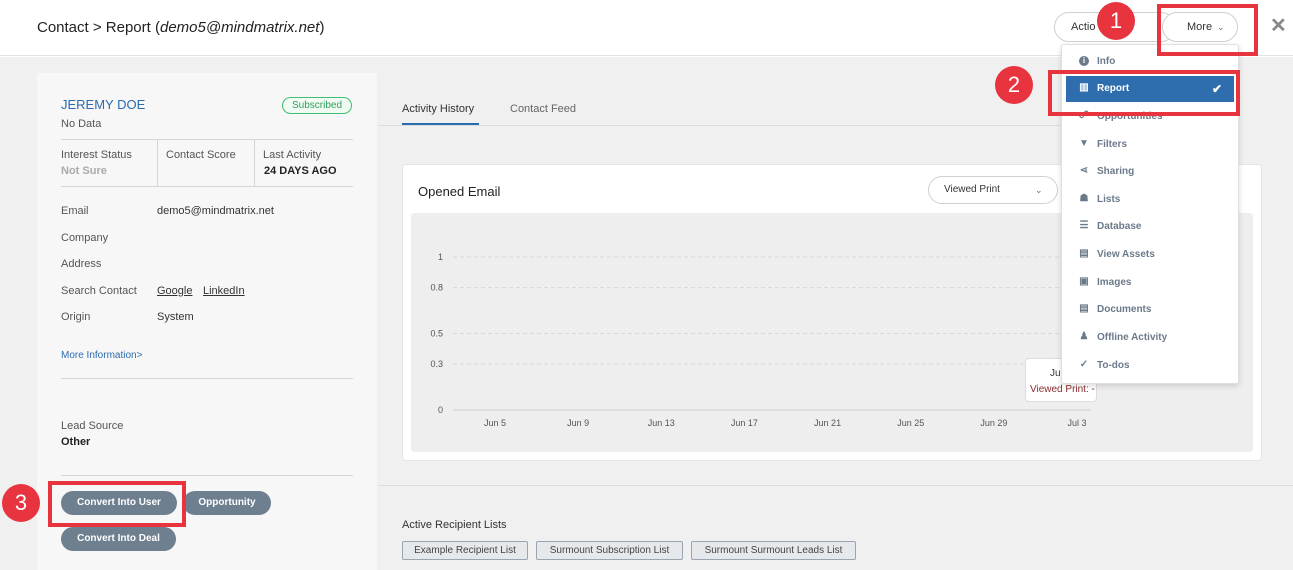 Image resolution: width=1293 pixels, height=570 pixels. I want to click on actions-label: Actio, so click(1083, 27).